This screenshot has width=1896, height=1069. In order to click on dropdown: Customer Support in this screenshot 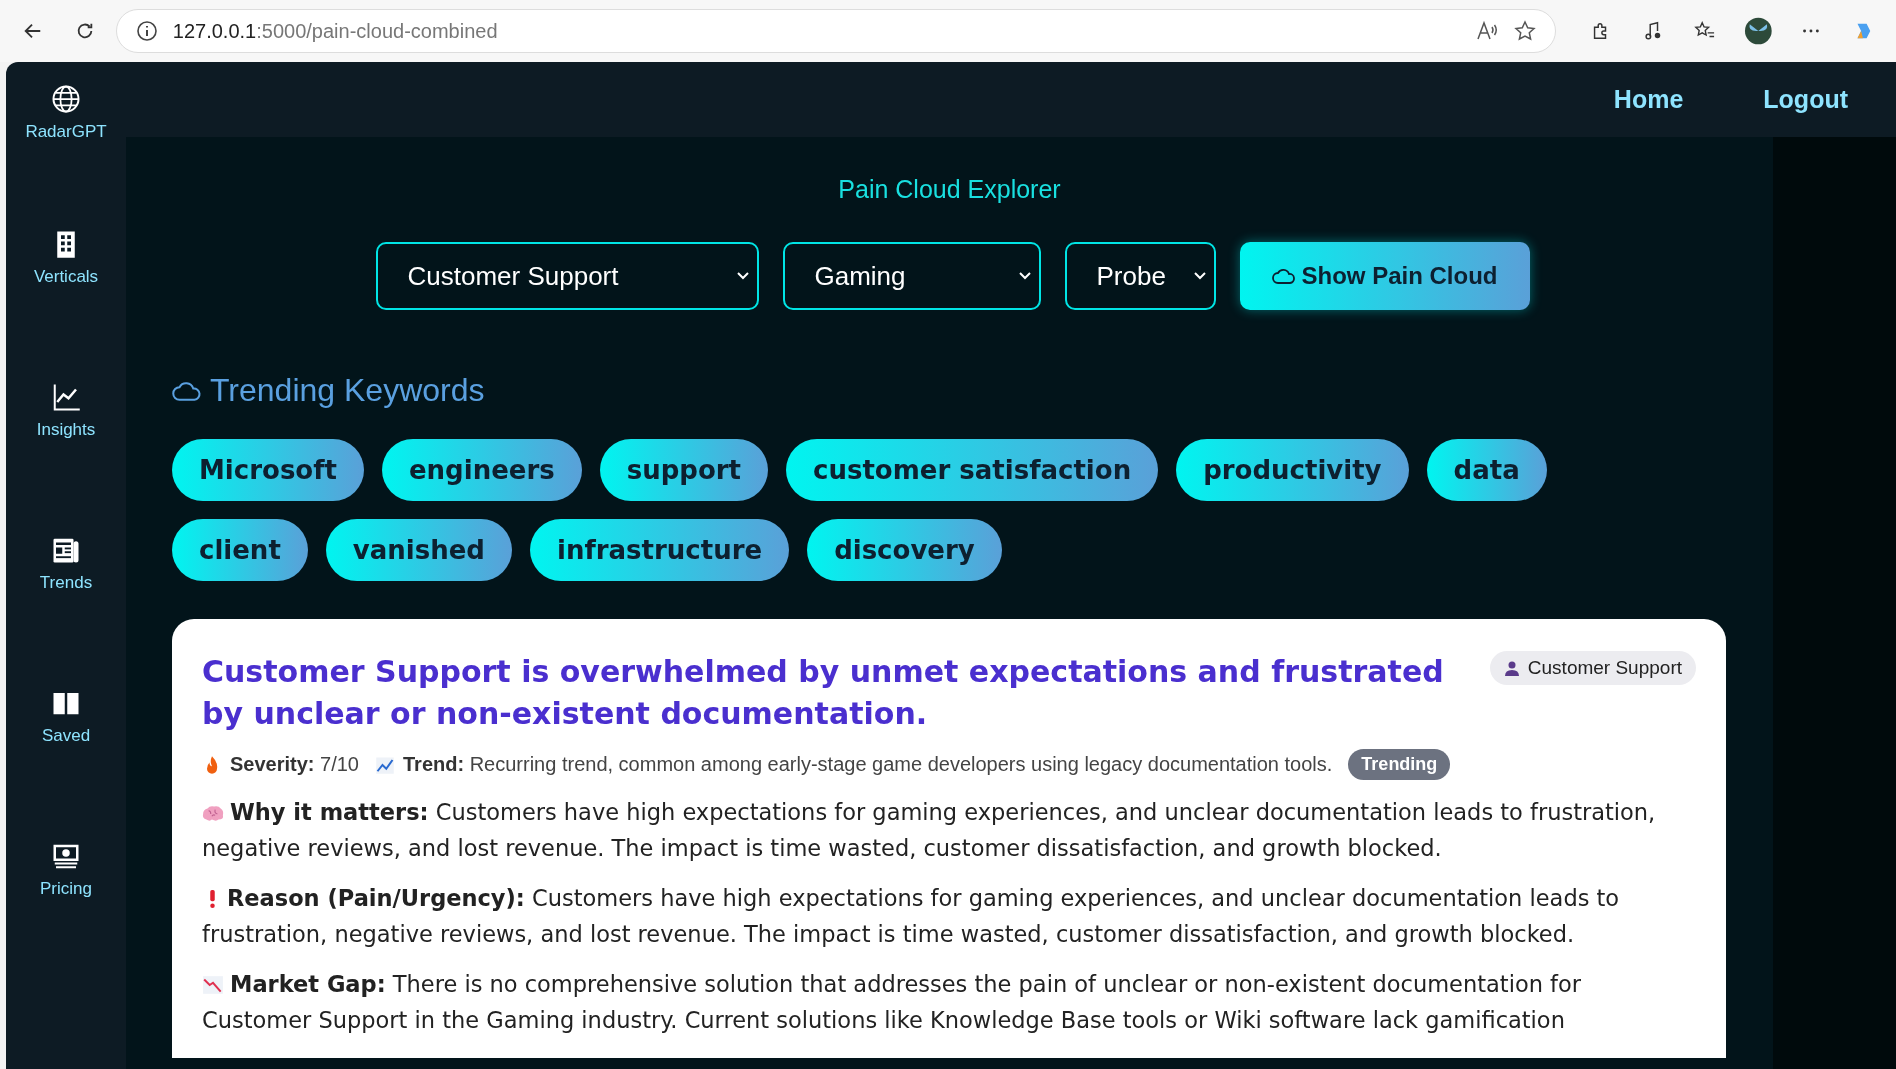, I will do `click(567, 276)`.